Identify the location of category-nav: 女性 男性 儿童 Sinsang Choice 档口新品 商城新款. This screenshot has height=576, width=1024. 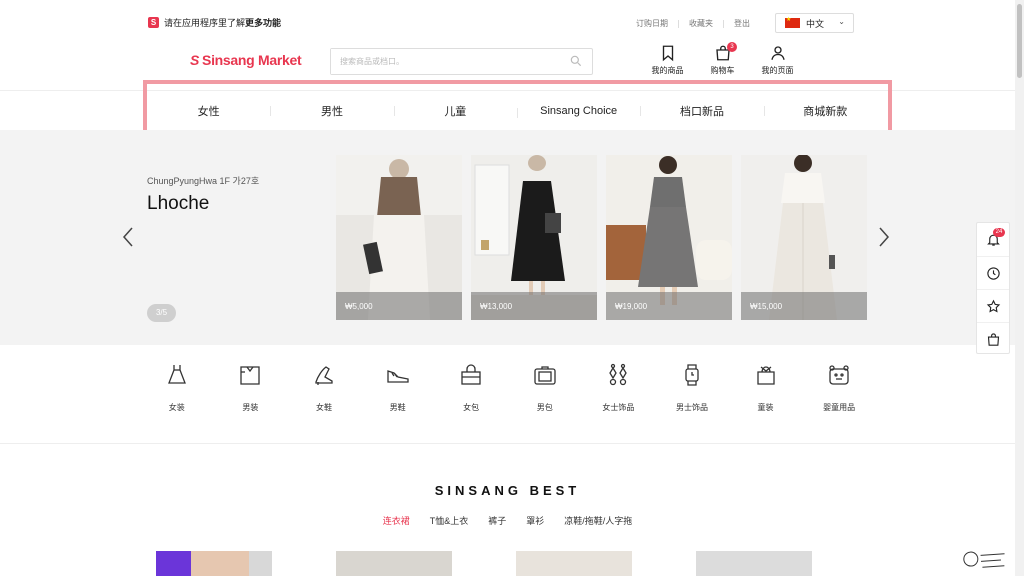
(517, 110).